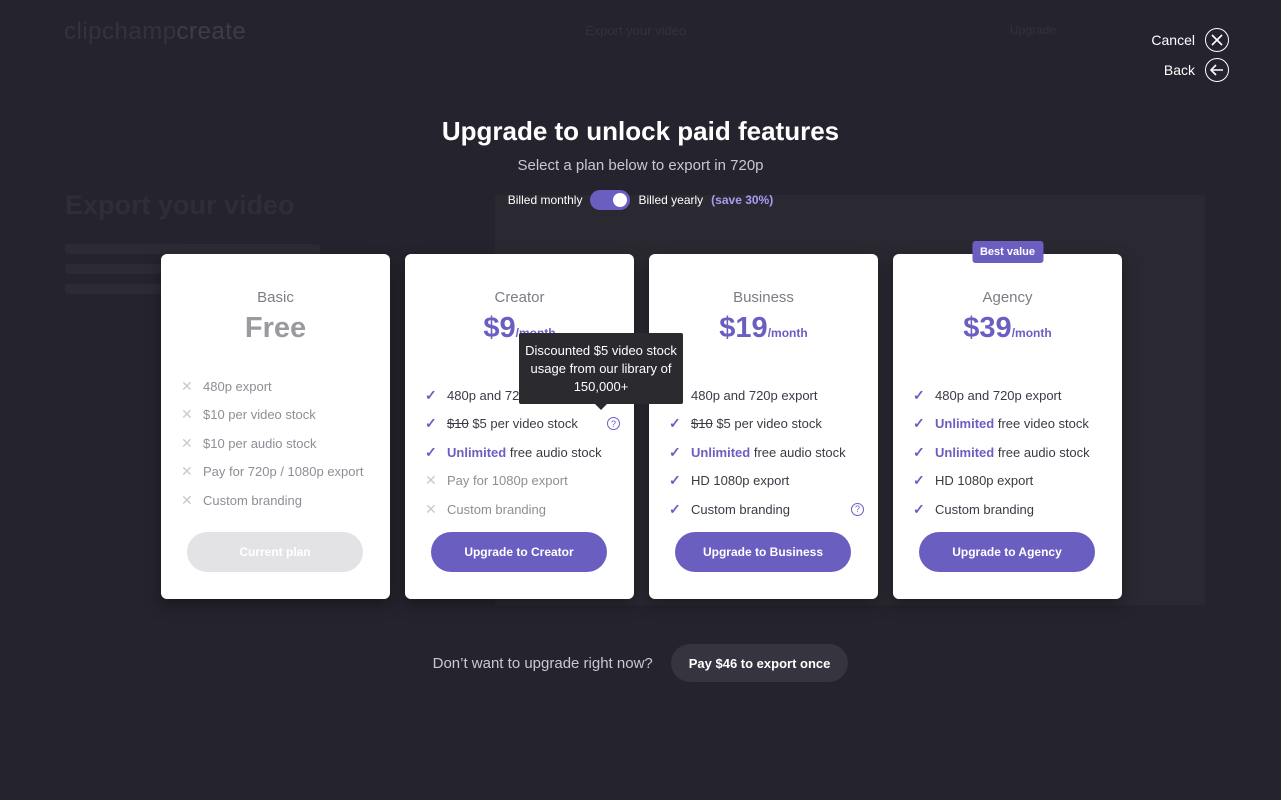 Image resolution: width=1281 pixels, height=800 pixels. Describe the element at coordinates (1007, 252) in the screenshot. I see `best-value-badge: Best value` at that location.